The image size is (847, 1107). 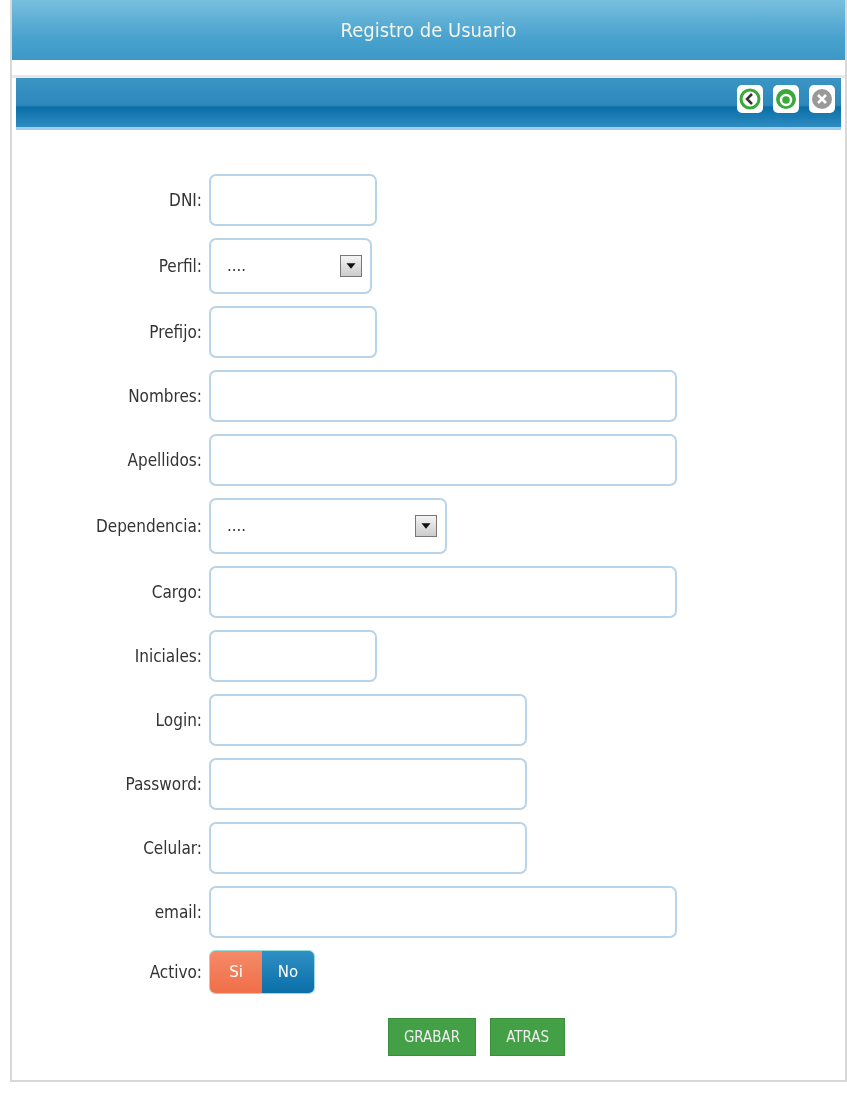 What do you see at coordinates (428, 30) in the screenshot?
I see `window-title: Registro de Usuario` at bounding box center [428, 30].